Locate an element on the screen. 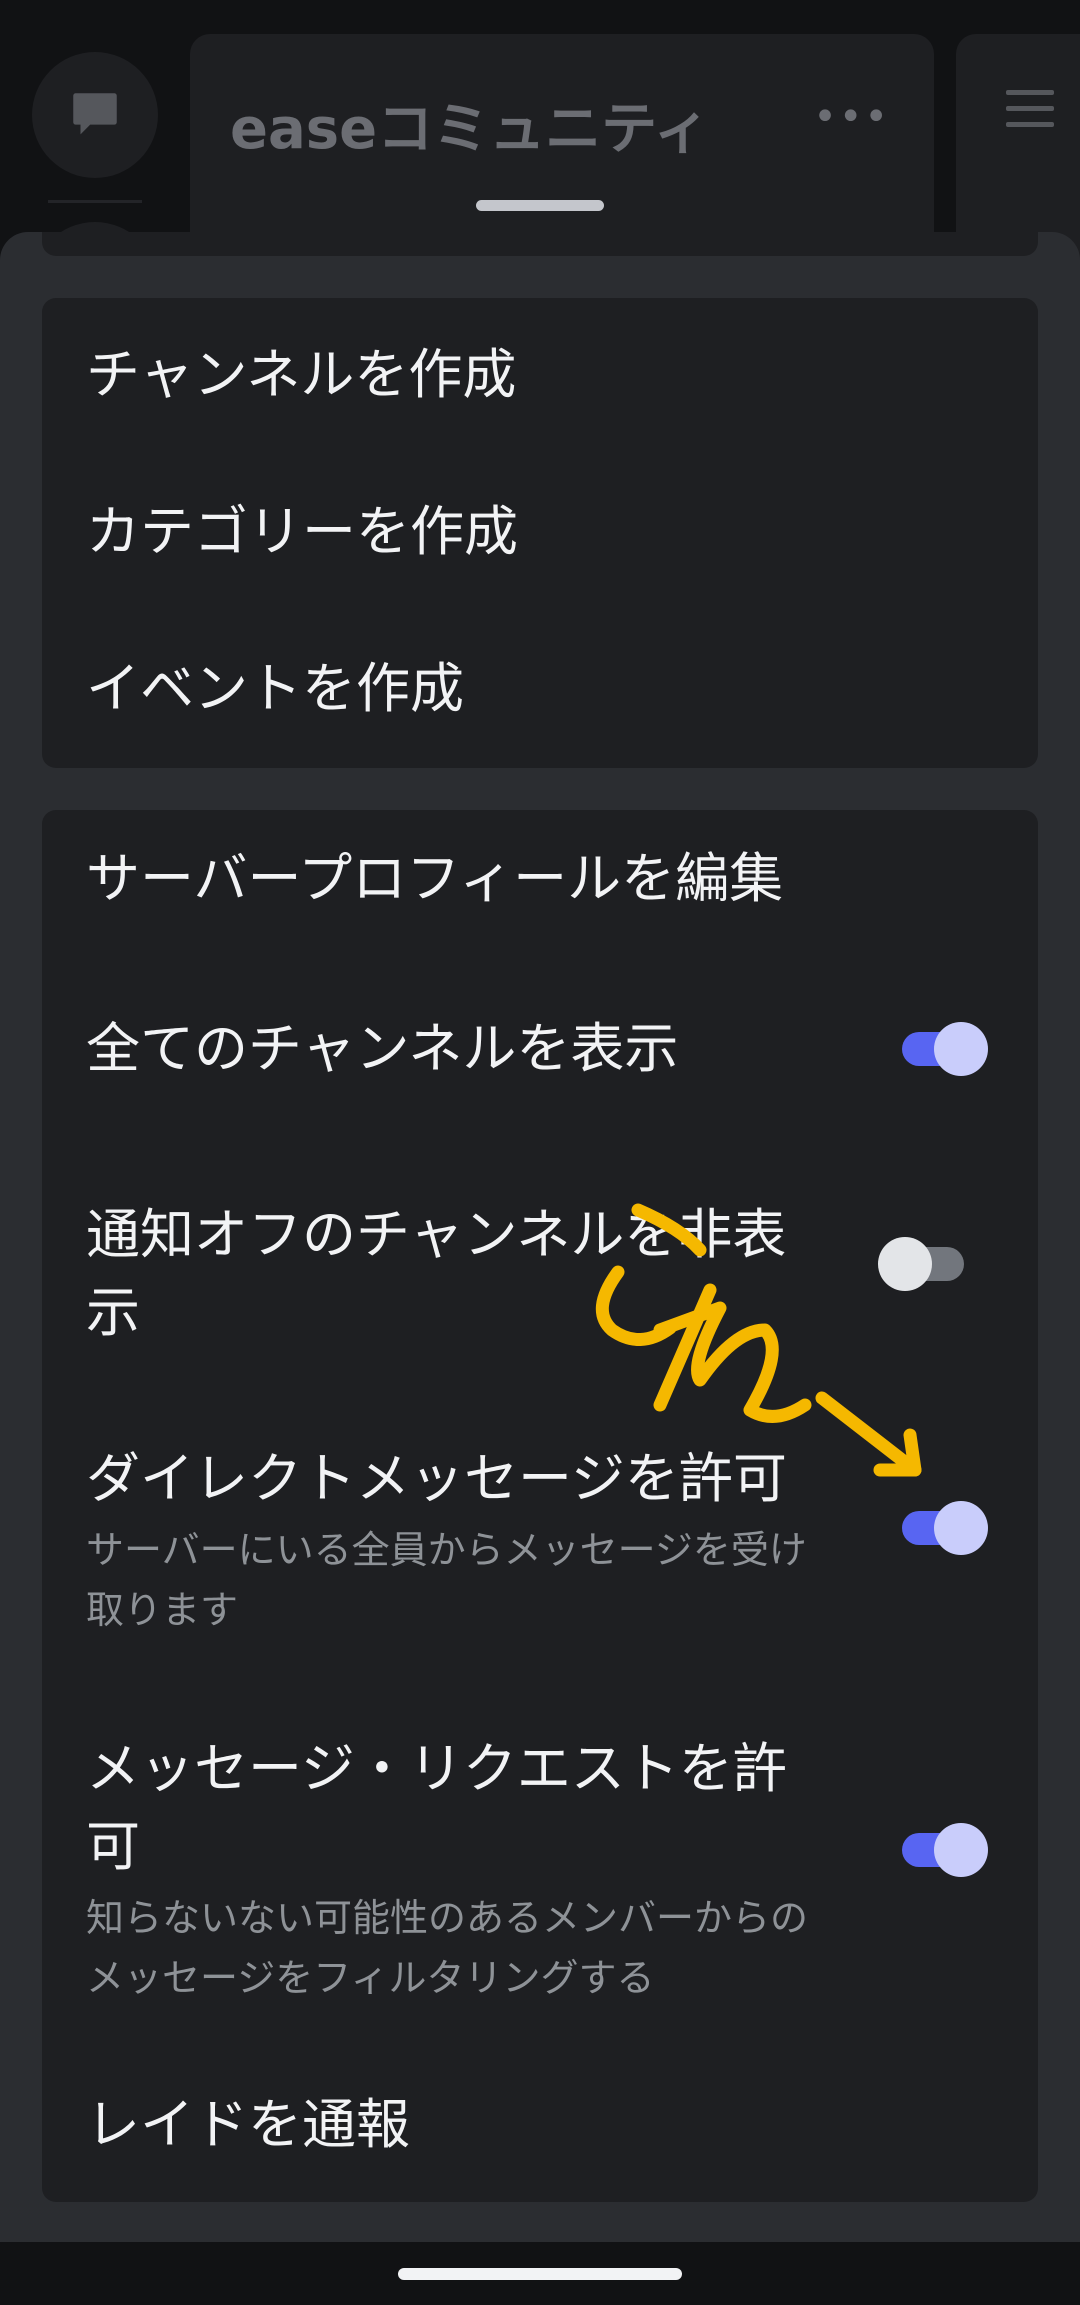  report-raid-label: レイドを通報 is located at coordinates (248, 2124).